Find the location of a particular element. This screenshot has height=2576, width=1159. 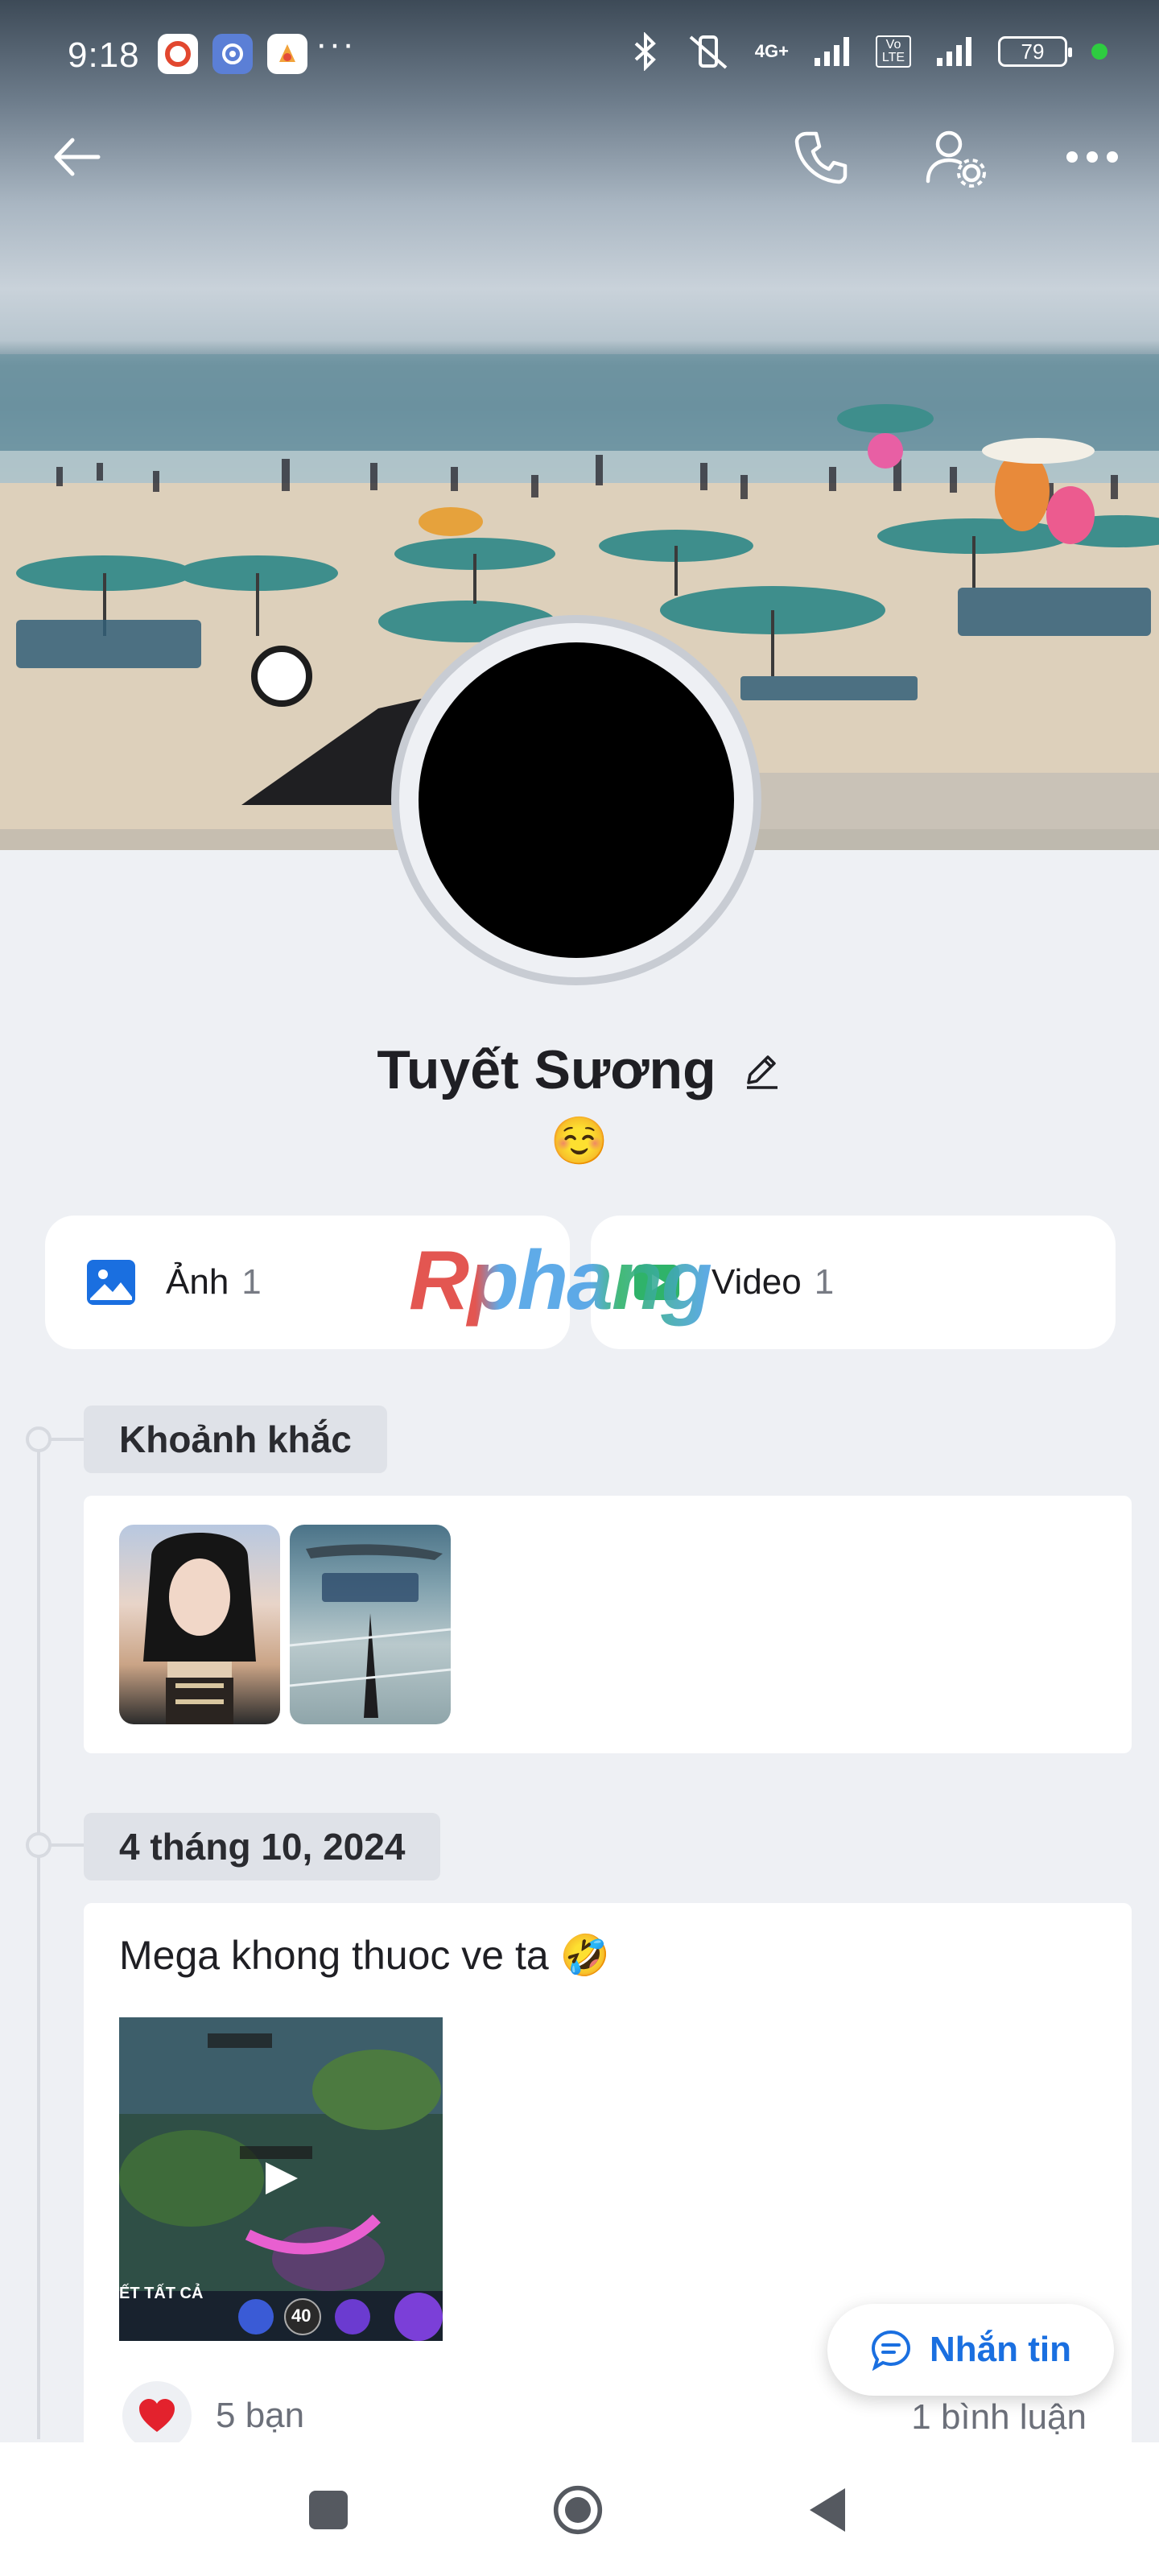

system-navigation-bar is located at coordinates (579, 2509).